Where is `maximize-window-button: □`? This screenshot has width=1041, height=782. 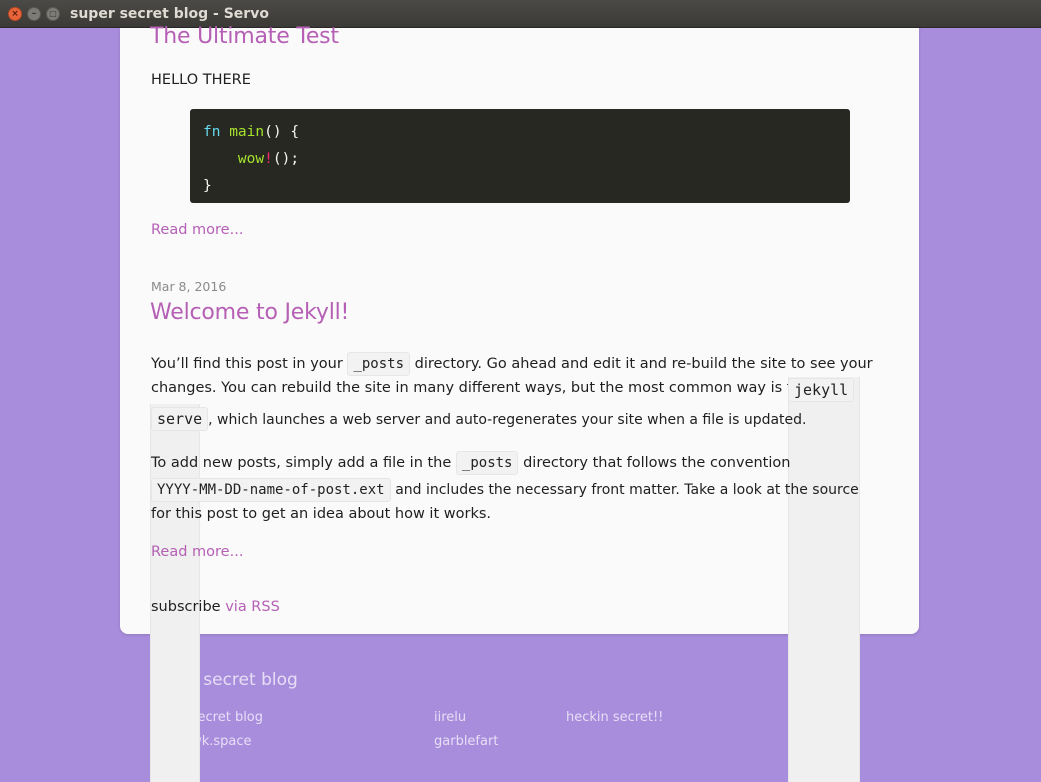
maximize-window-button: □ is located at coordinates (53, 13).